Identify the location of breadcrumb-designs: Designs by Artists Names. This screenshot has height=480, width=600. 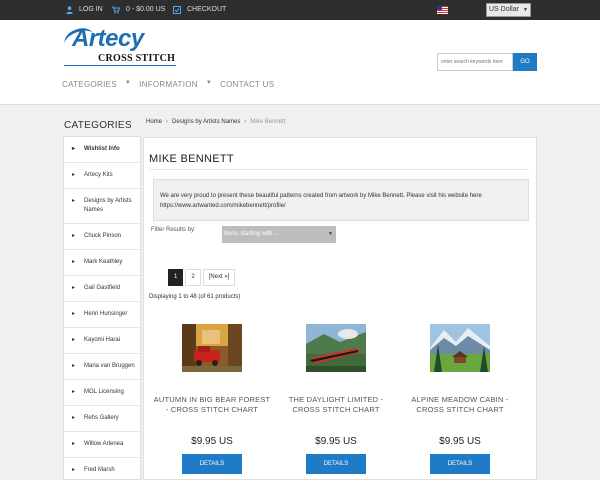
(206, 122).